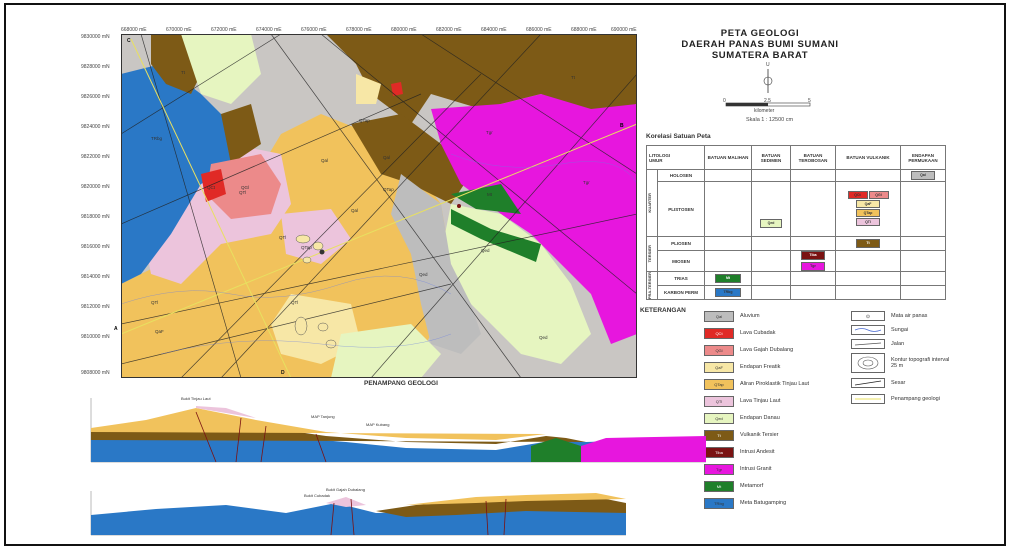  What do you see at coordinates (157, 138) in the screenshot?
I see `svg-text: TRbg` at bounding box center [157, 138].